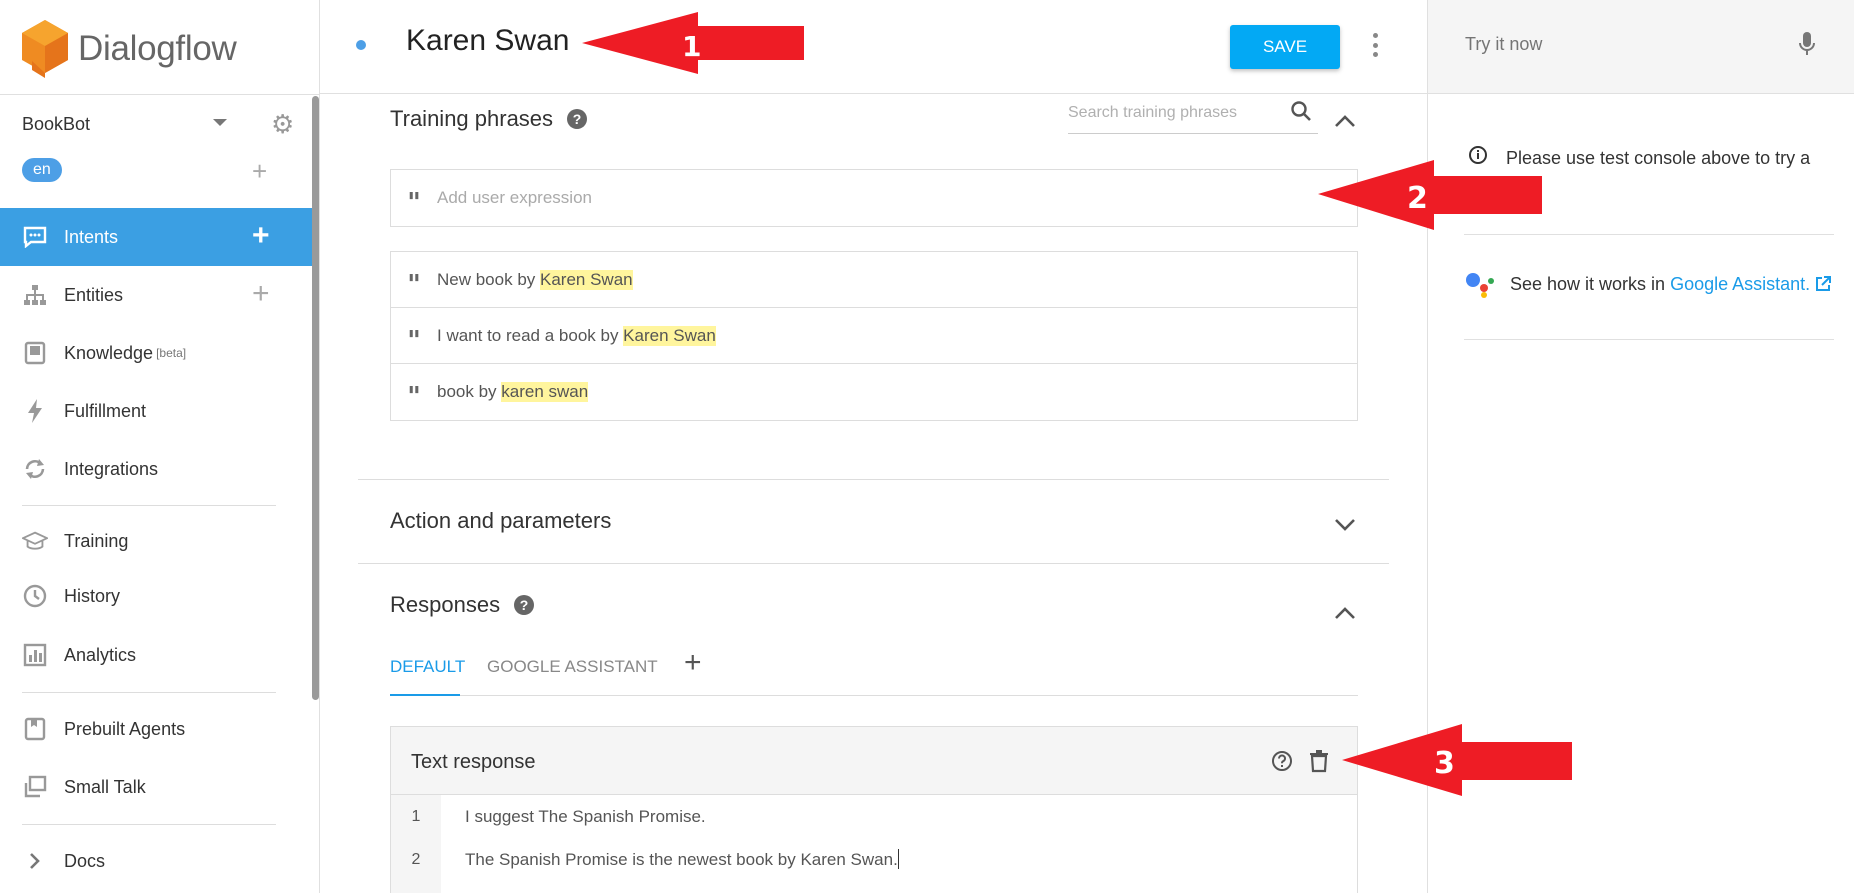 This screenshot has height=893, width=1854. What do you see at coordinates (693, 43) in the screenshot?
I see `annotation-arrow-1: 1` at bounding box center [693, 43].